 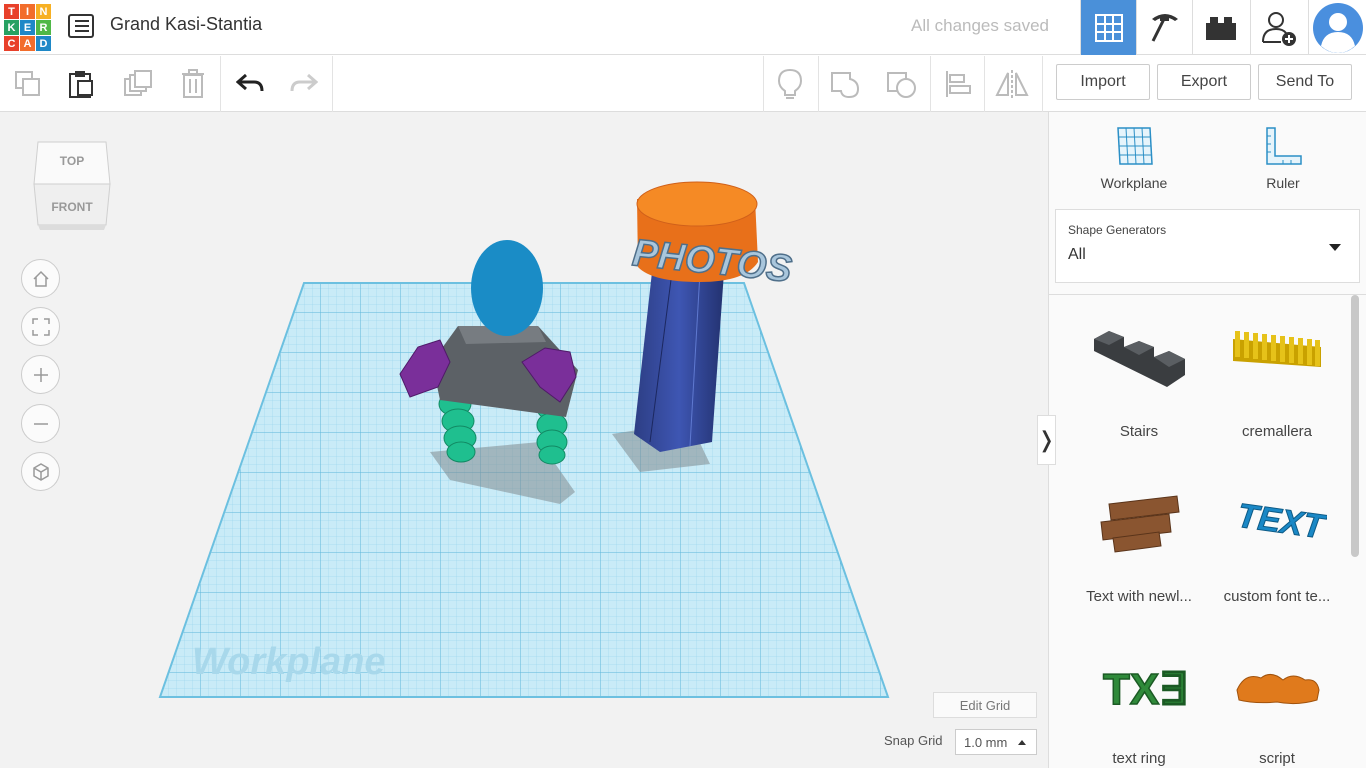 I want to click on shape-item-stairs: Stairs, so click(x=1139, y=382).